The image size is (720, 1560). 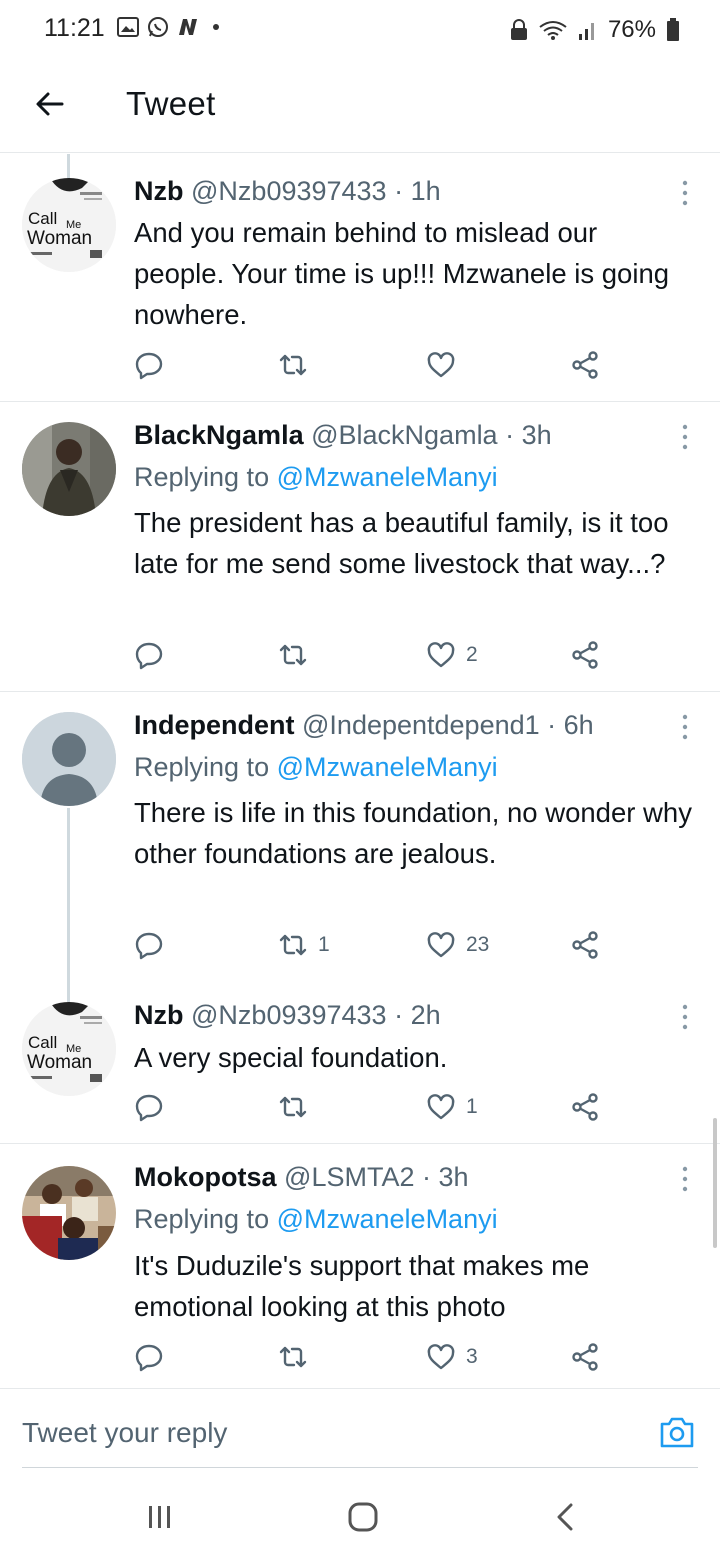 What do you see at coordinates (360, 30) in the screenshot?
I see `status-bar: 11:21 76%` at bounding box center [360, 30].